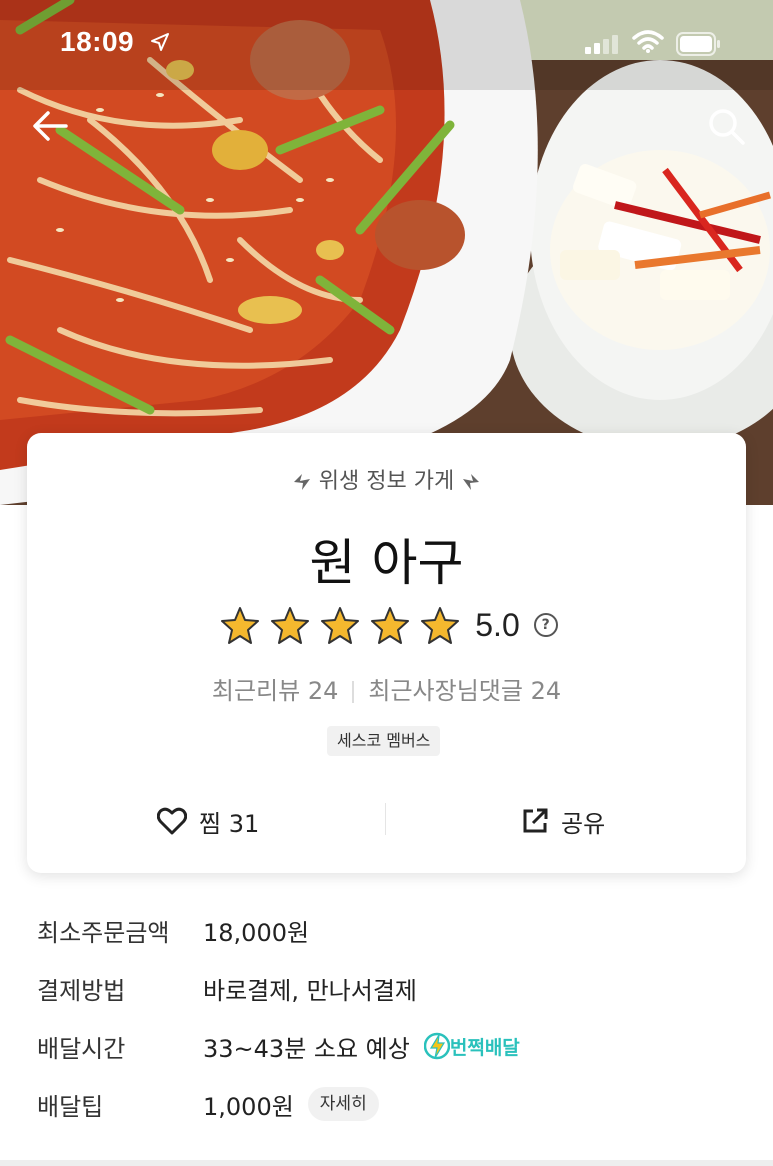 Image resolution: width=773 pixels, height=1166 pixels. I want to click on like-button: 찜 31, so click(208, 821).